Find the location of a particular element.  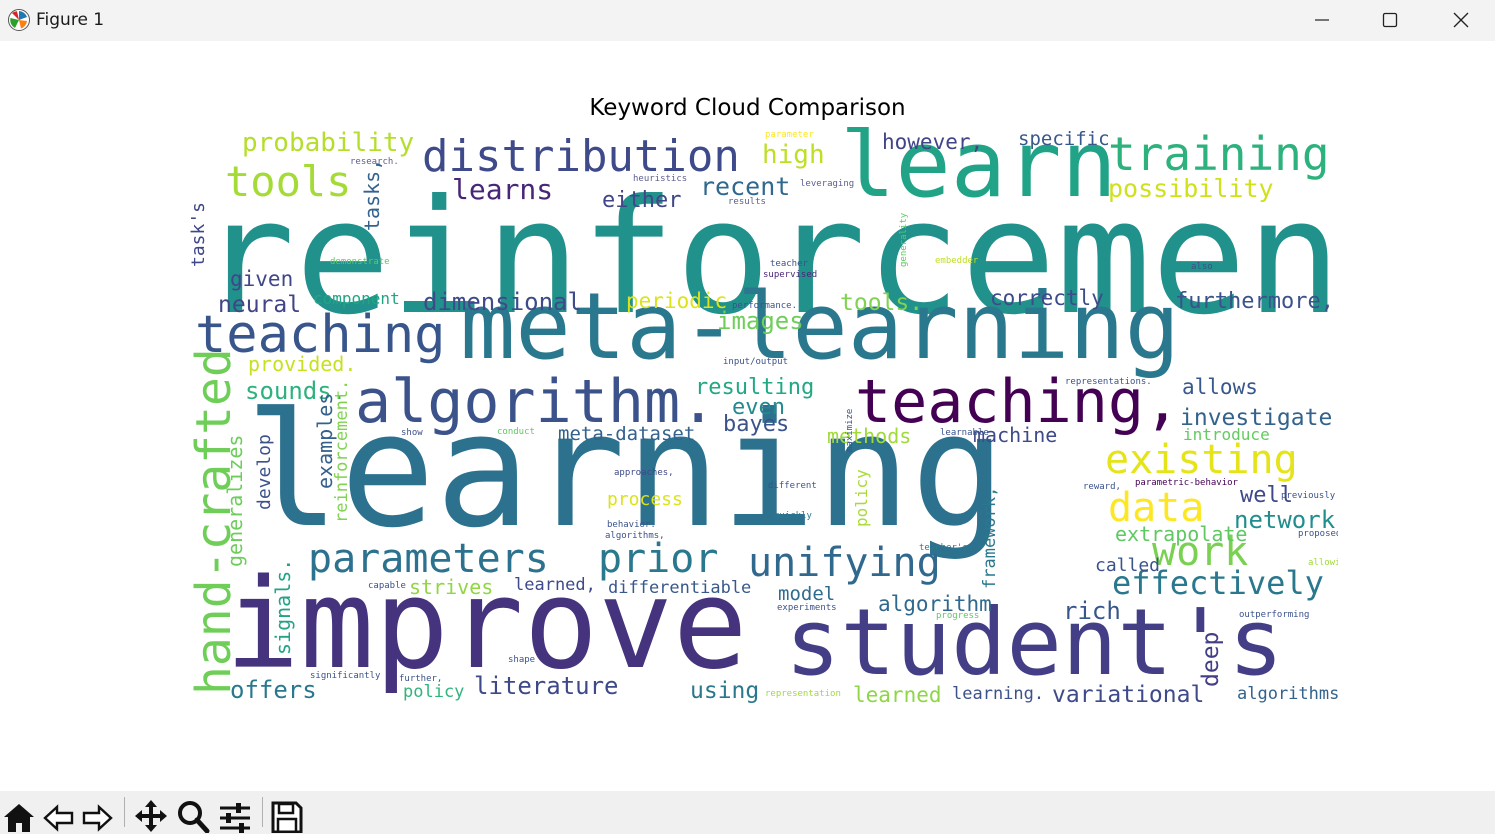

word-cloud-word: previously is located at coordinates (1308, 496).